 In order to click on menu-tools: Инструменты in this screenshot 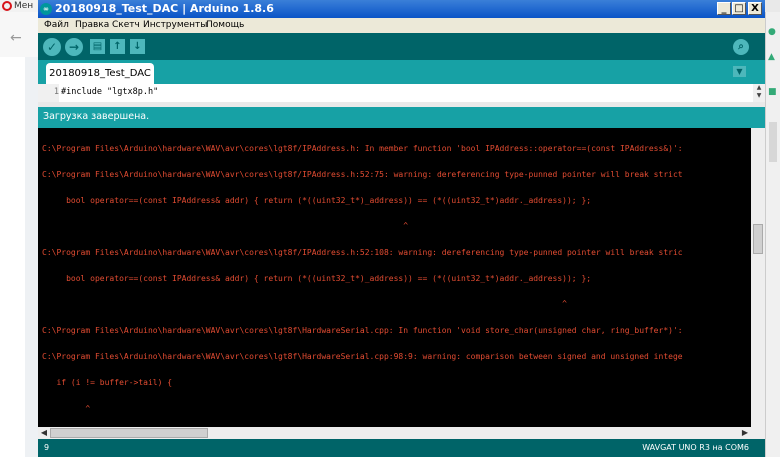, I will do `click(175, 25)`.